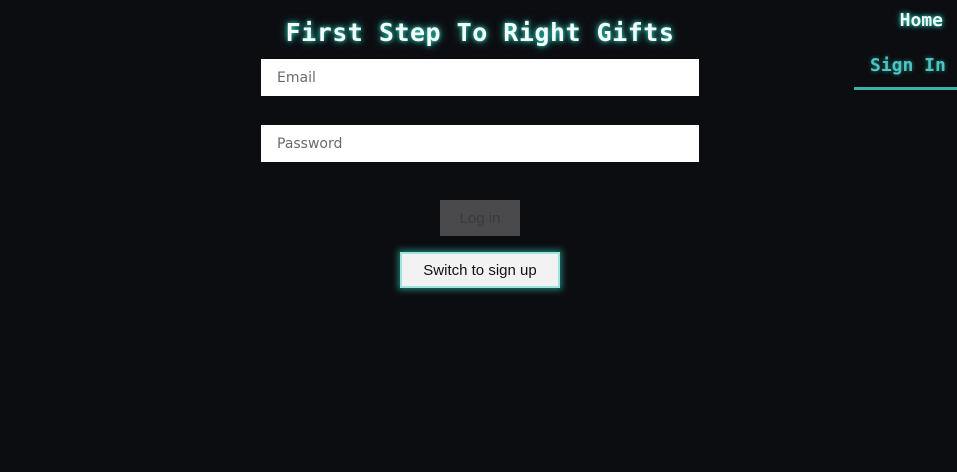 The height and width of the screenshot is (472, 957). What do you see at coordinates (921, 20) in the screenshot?
I see `nav-home-link: Home` at bounding box center [921, 20].